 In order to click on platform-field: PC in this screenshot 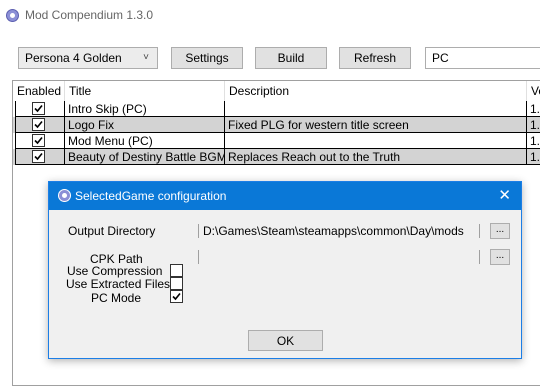, I will do `click(482, 58)`.